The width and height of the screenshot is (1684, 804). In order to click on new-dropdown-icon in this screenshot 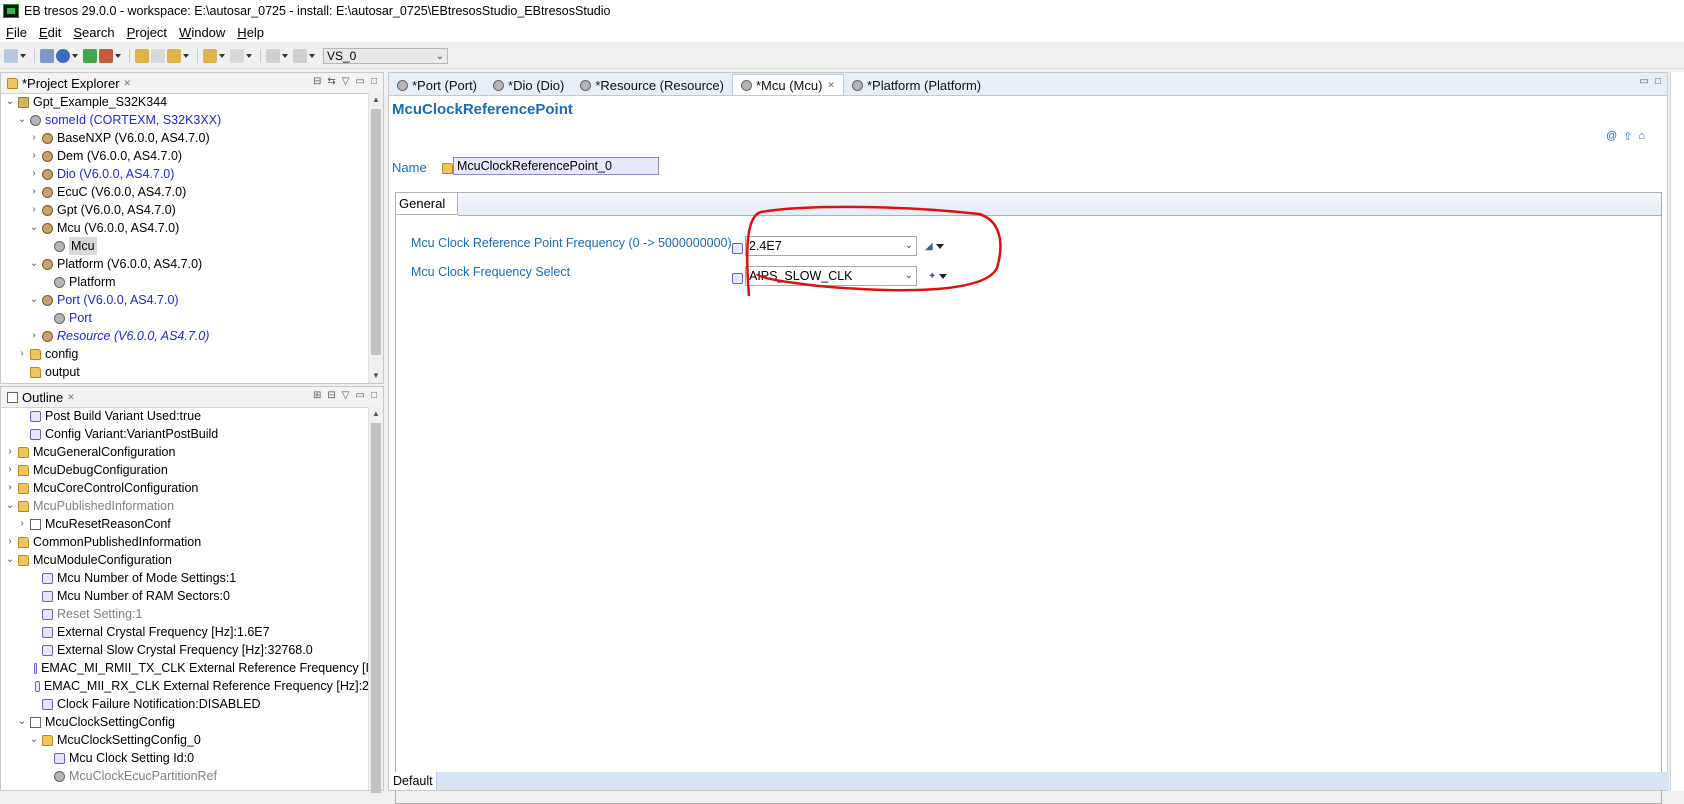, I will do `click(23, 56)`.